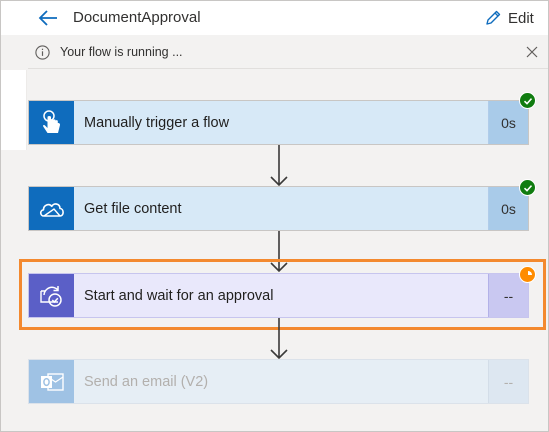 Image resolution: width=549 pixels, height=432 pixels. I want to click on step-duration: --, so click(508, 381).